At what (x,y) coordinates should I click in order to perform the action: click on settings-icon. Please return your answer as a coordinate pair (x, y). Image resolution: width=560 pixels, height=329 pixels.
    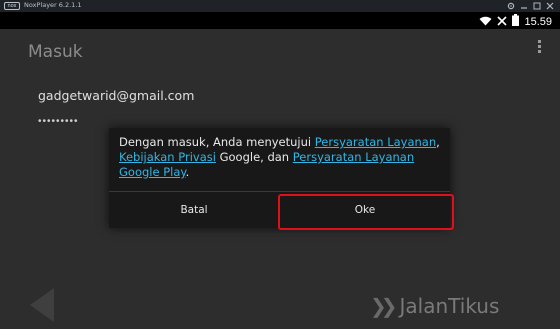
    Looking at the image, I should click on (510, 5).